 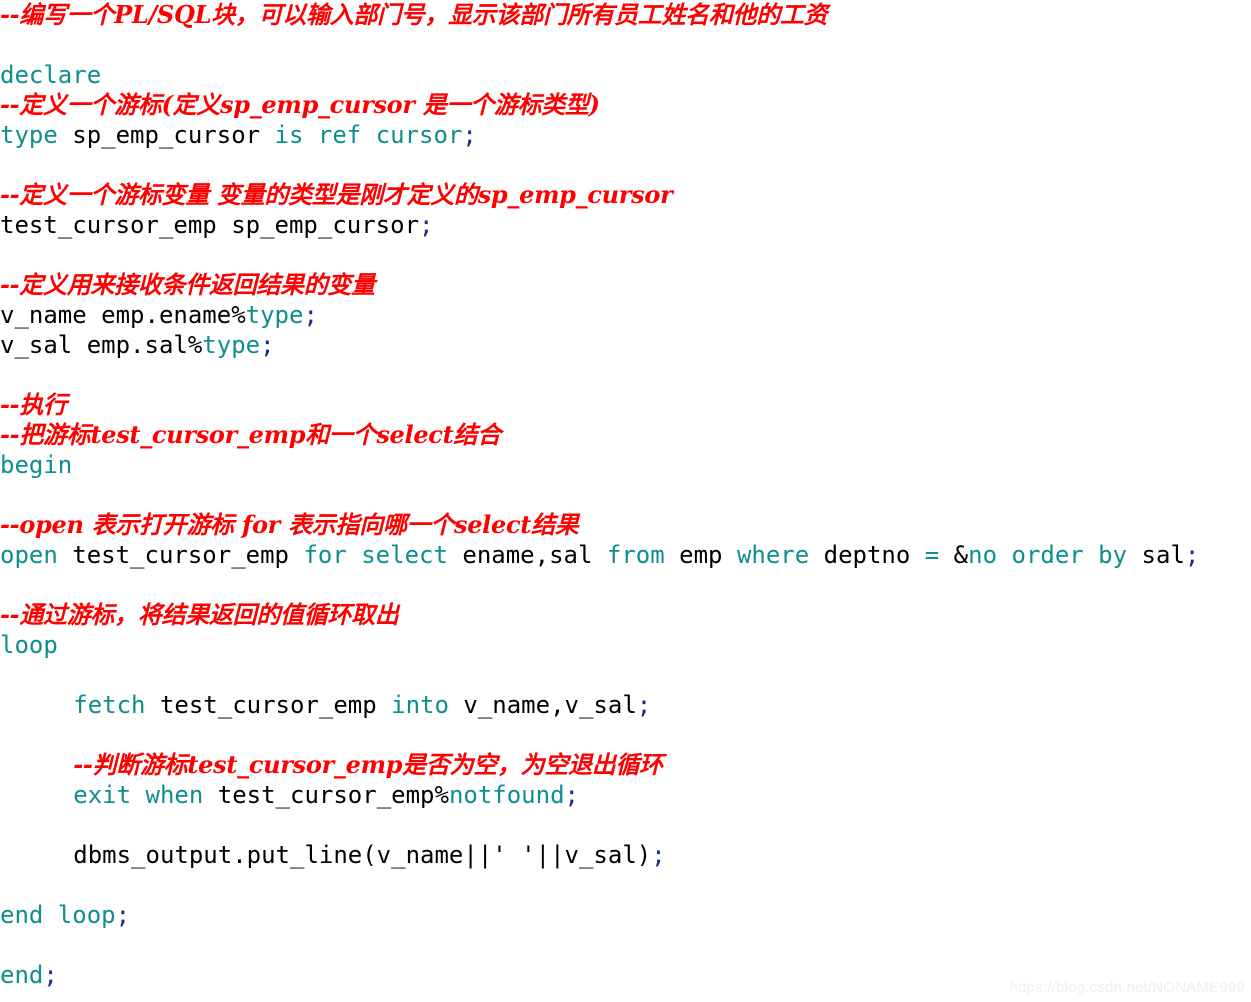 I want to click on code-token-comment: --定义用来接收条件返回结果的变量, so click(x=187, y=284).